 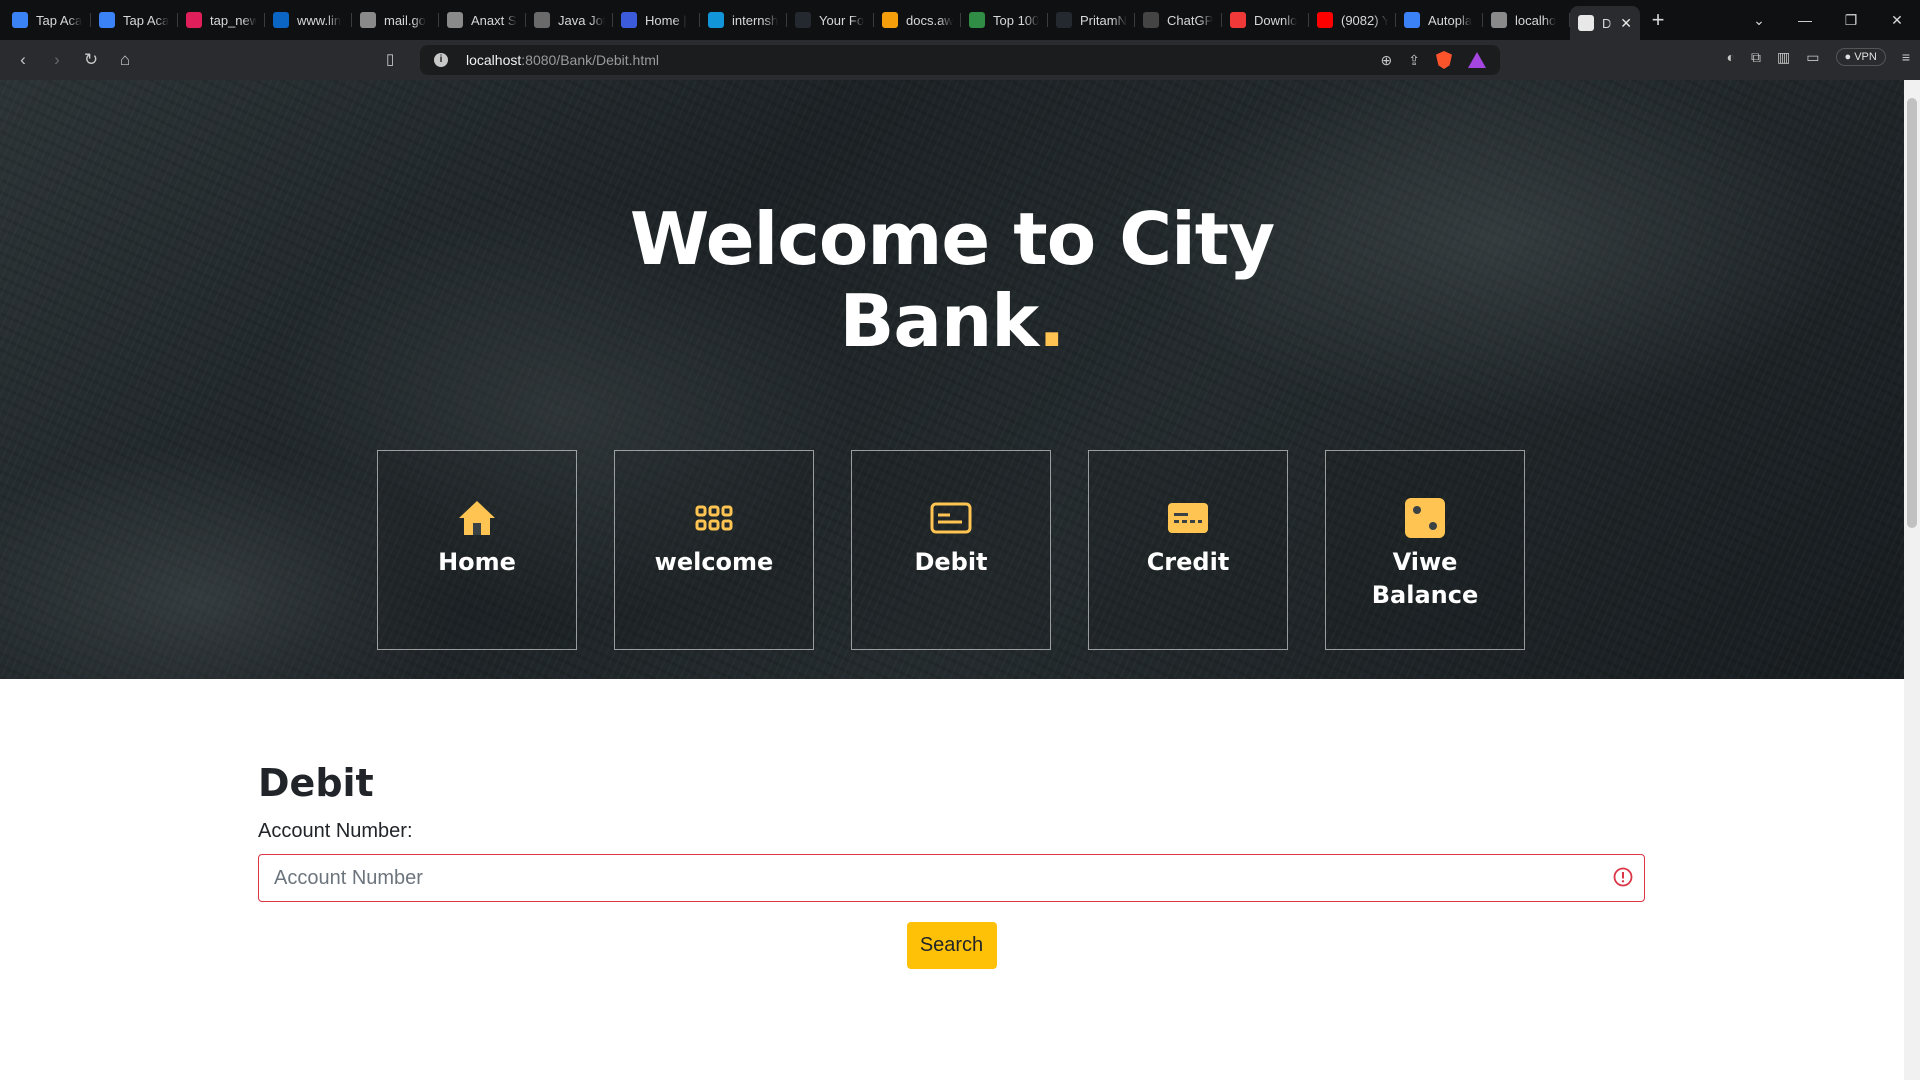 I want to click on search-button: Search, so click(x=951, y=945).